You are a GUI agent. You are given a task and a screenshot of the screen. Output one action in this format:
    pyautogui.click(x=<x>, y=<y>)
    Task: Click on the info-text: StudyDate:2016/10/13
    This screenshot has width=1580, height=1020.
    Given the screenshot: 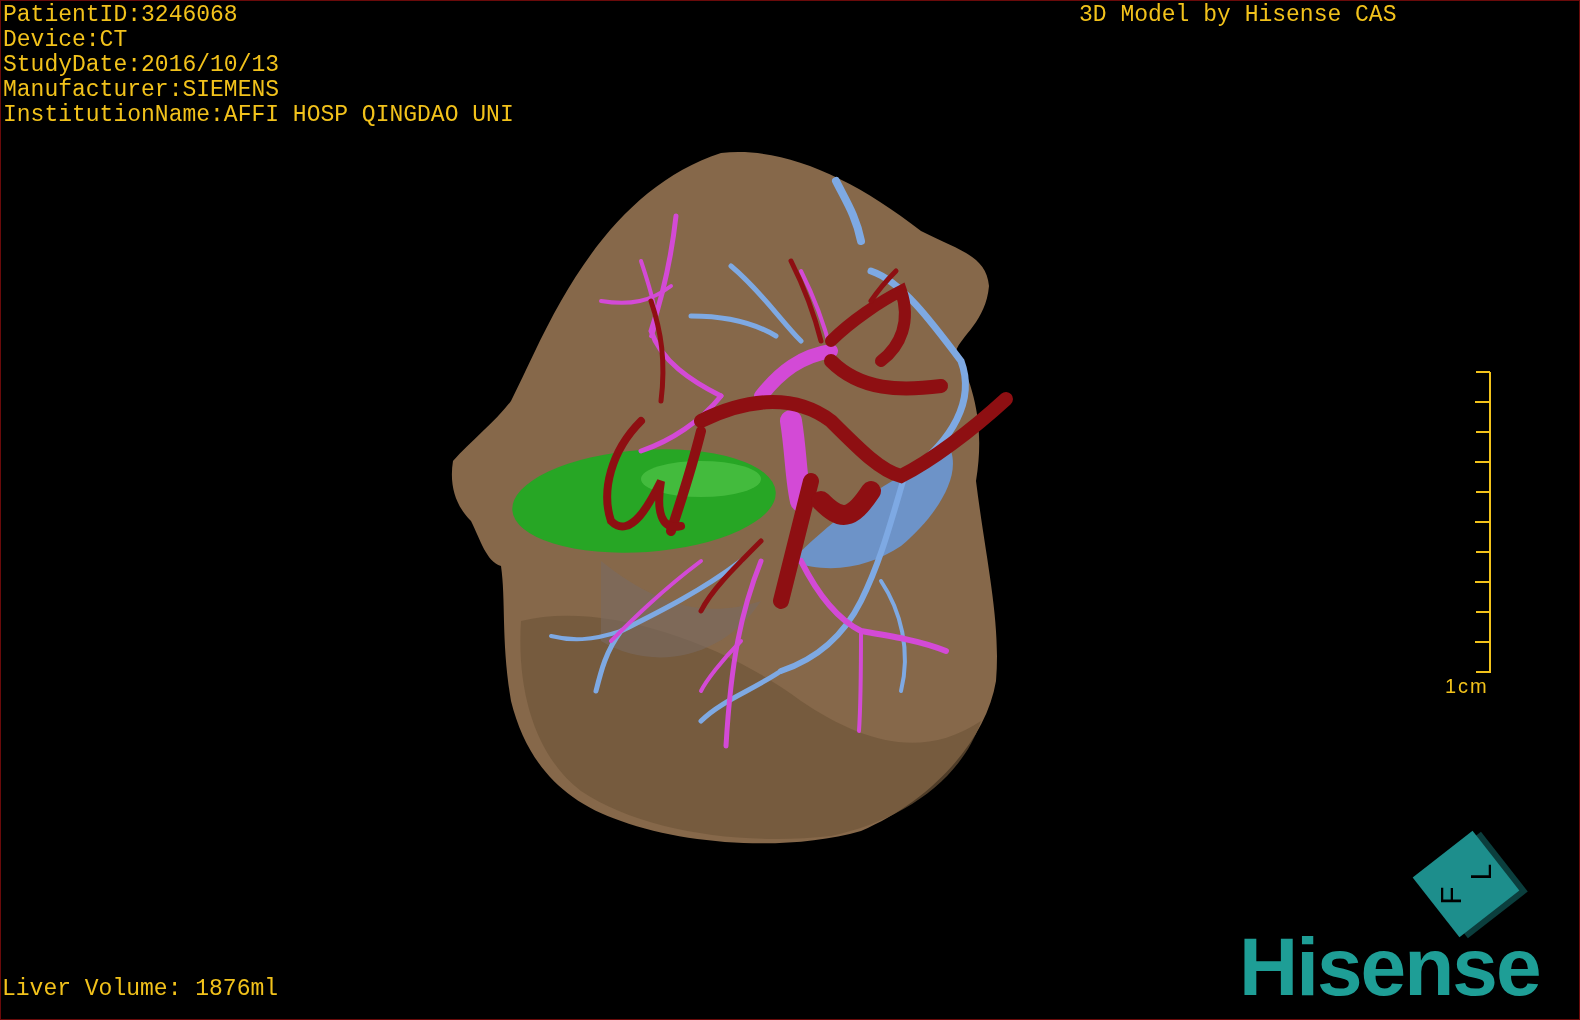 What is the action you would take?
    pyautogui.click(x=142, y=65)
    